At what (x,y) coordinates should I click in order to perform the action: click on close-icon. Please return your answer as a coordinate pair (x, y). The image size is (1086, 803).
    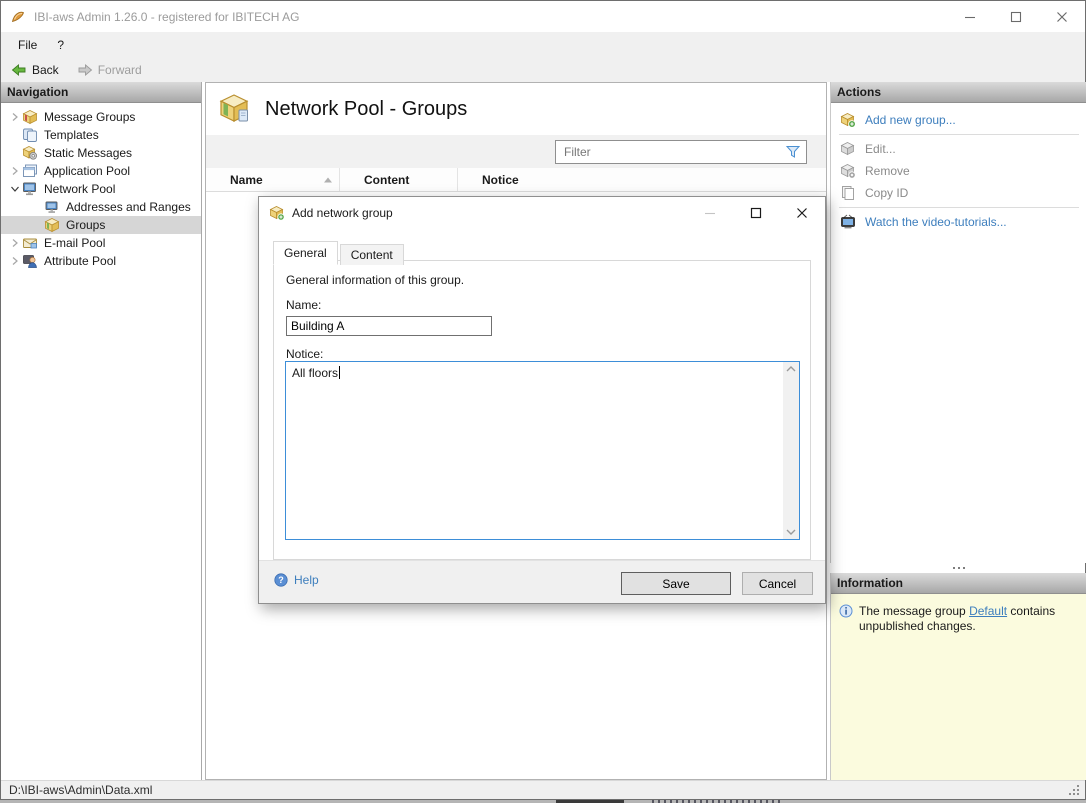
    Looking at the image, I should click on (1062, 16).